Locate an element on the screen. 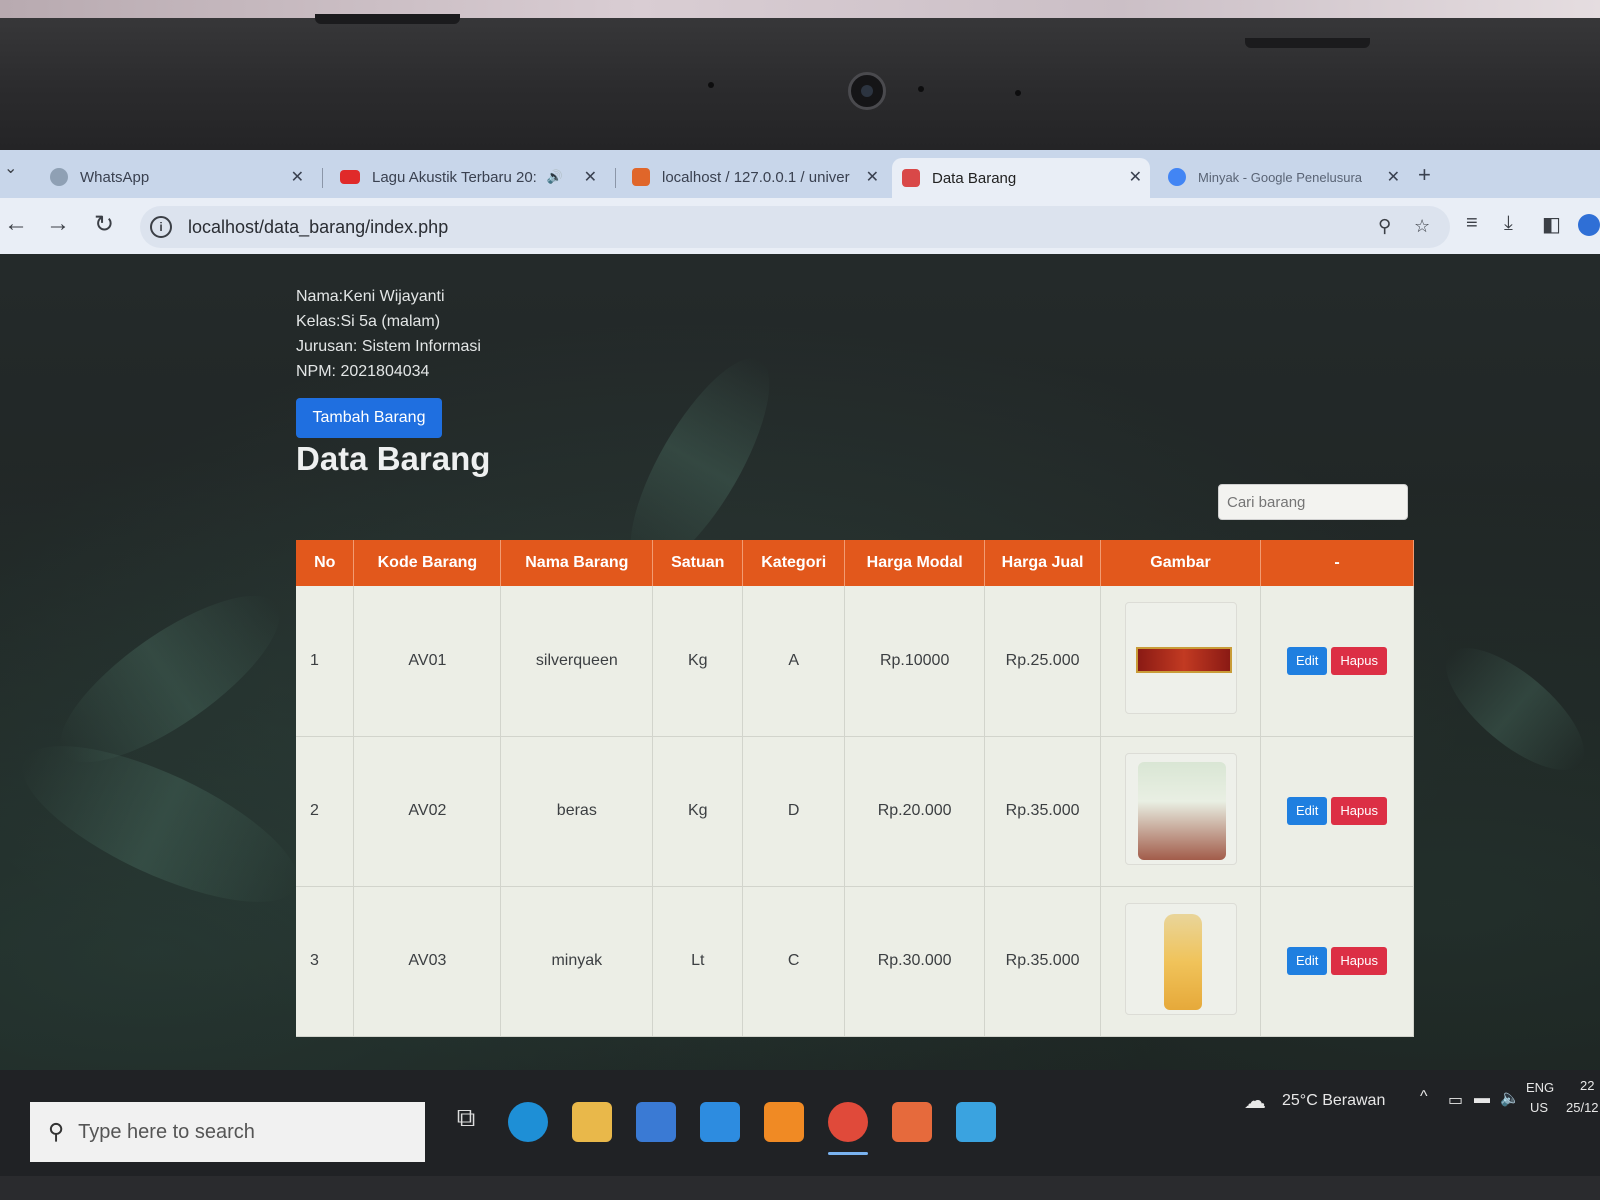 The height and width of the screenshot is (1200, 1600). column-header: Satuan is located at coordinates (698, 563).